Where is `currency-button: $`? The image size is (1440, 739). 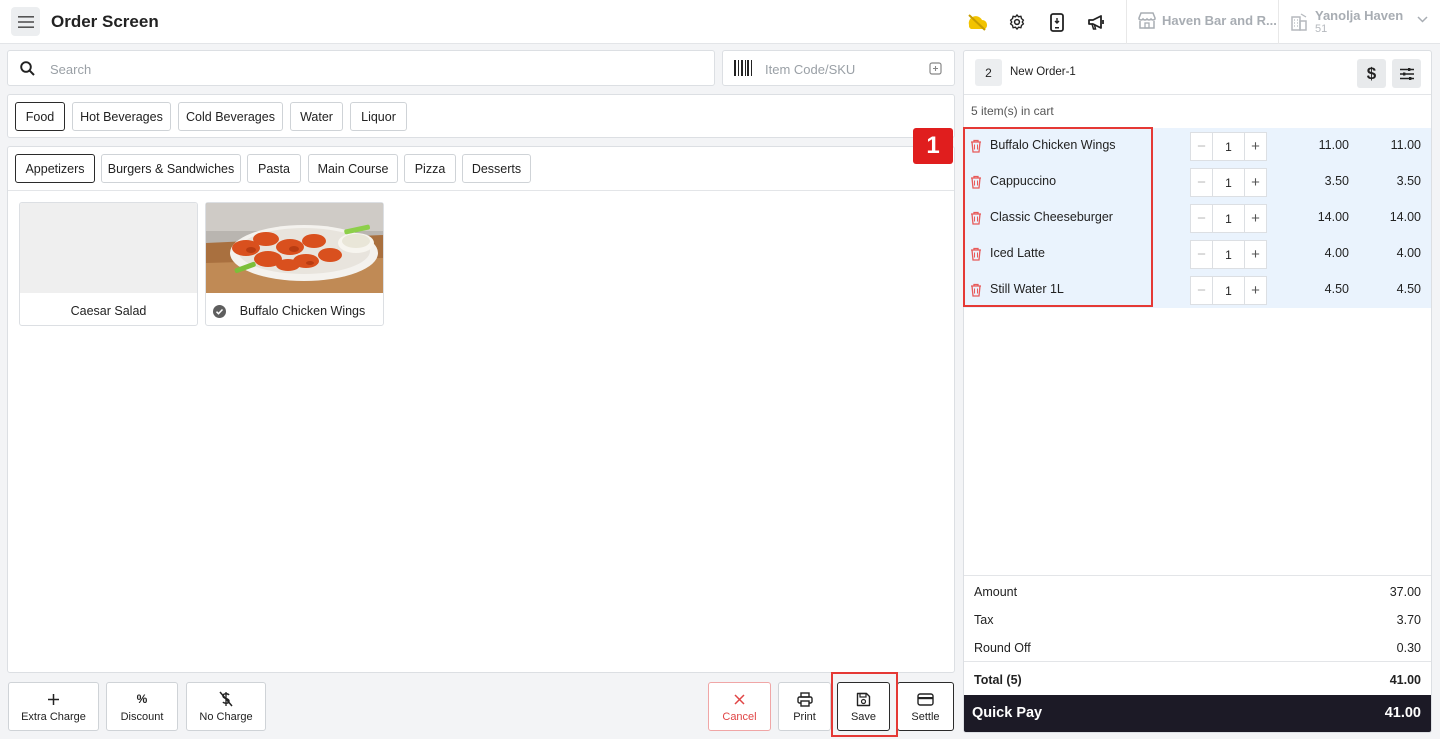 currency-button: $ is located at coordinates (1371, 73).